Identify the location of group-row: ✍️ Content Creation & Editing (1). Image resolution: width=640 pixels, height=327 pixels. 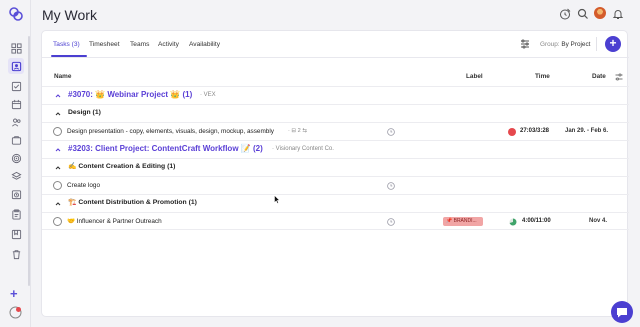
(335, 167).